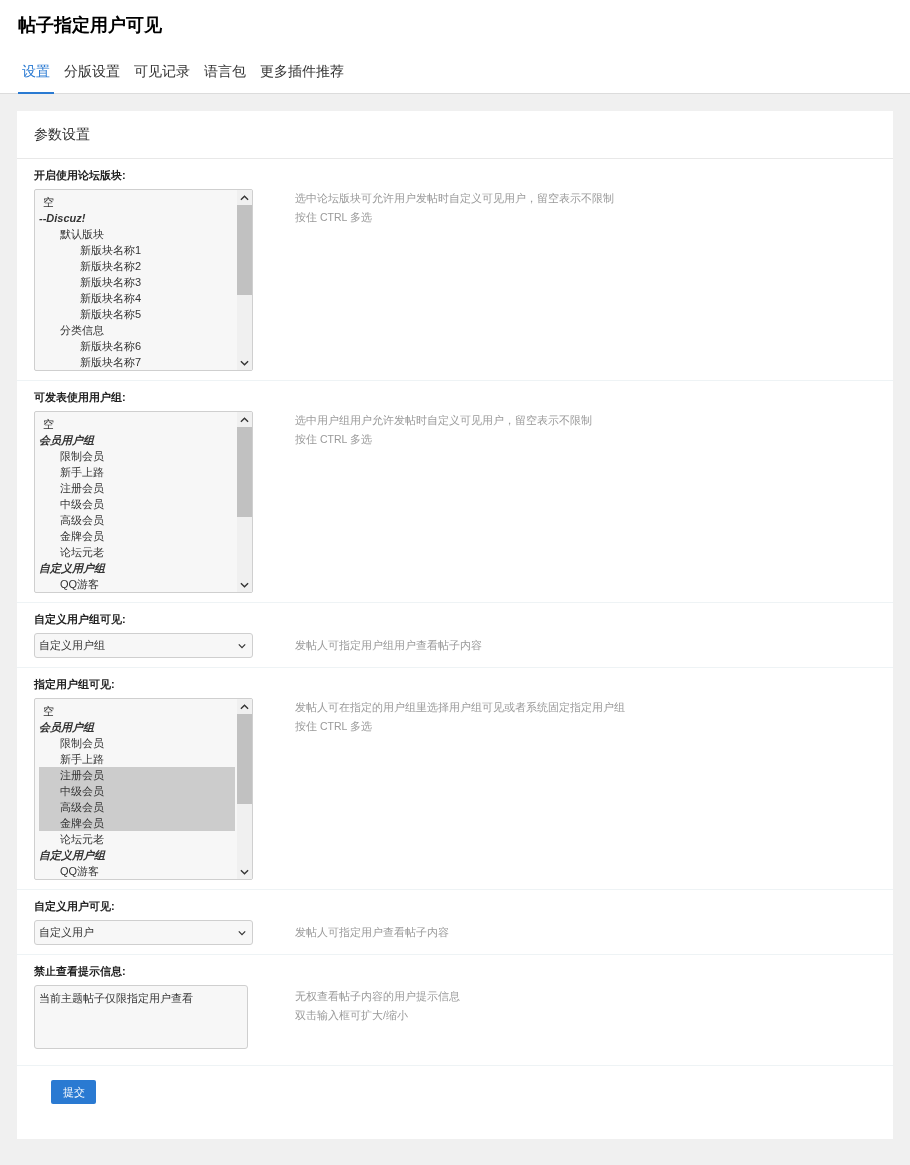 The image size is (910, 1165). Describe the element at coordinates (454, 198) in the screenshot. I see `hint-text: 选中论坛版块可允许用户发帖时自定义可见用户，留空表示不限制` at that location.